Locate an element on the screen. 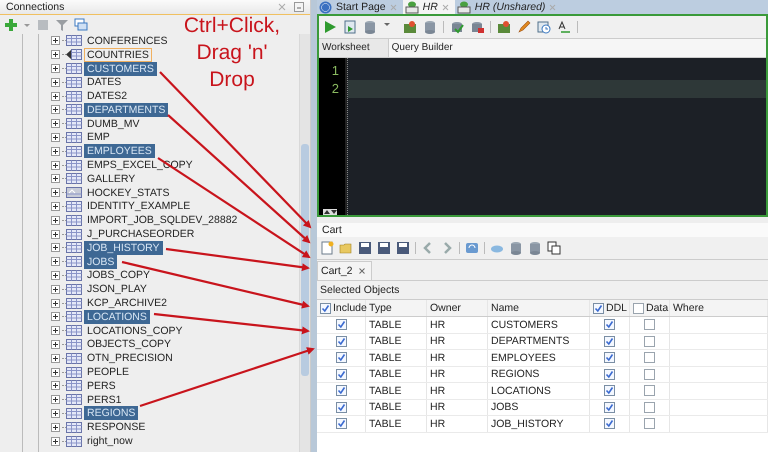  column-header: Owner is located at coordinates (457, 308).